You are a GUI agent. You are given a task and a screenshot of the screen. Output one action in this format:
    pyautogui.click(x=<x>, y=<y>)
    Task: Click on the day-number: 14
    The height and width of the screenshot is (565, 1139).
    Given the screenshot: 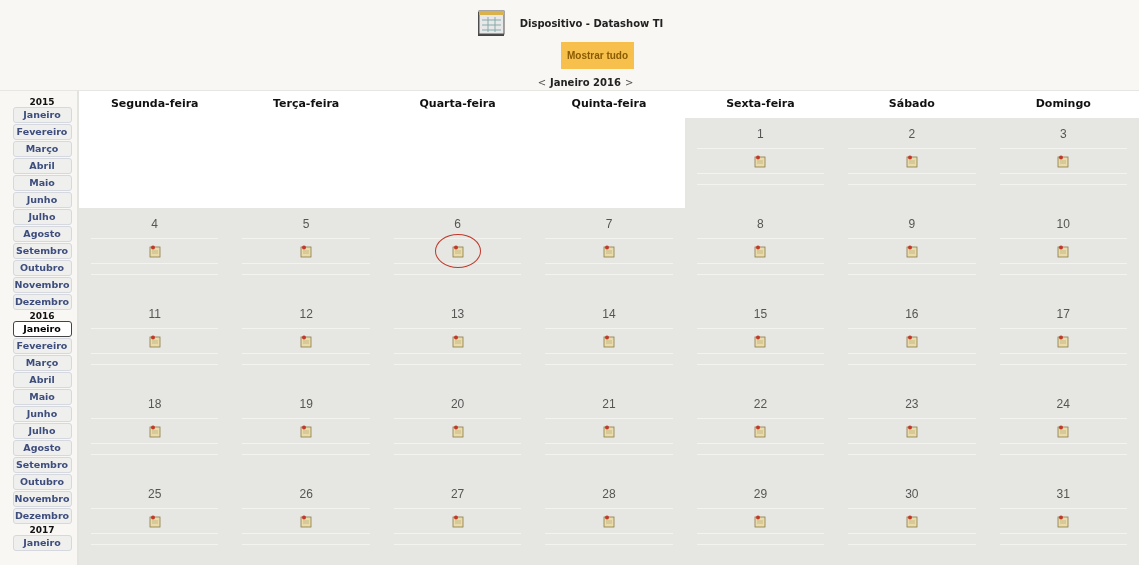 What is the action you would take?
    pyautogui.click(x=609, y=314)
    